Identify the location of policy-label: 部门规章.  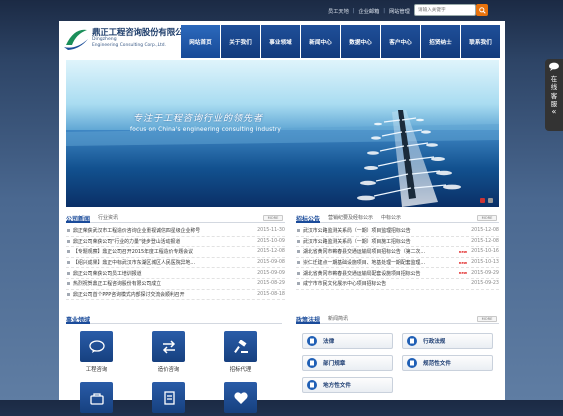
(334, 364).